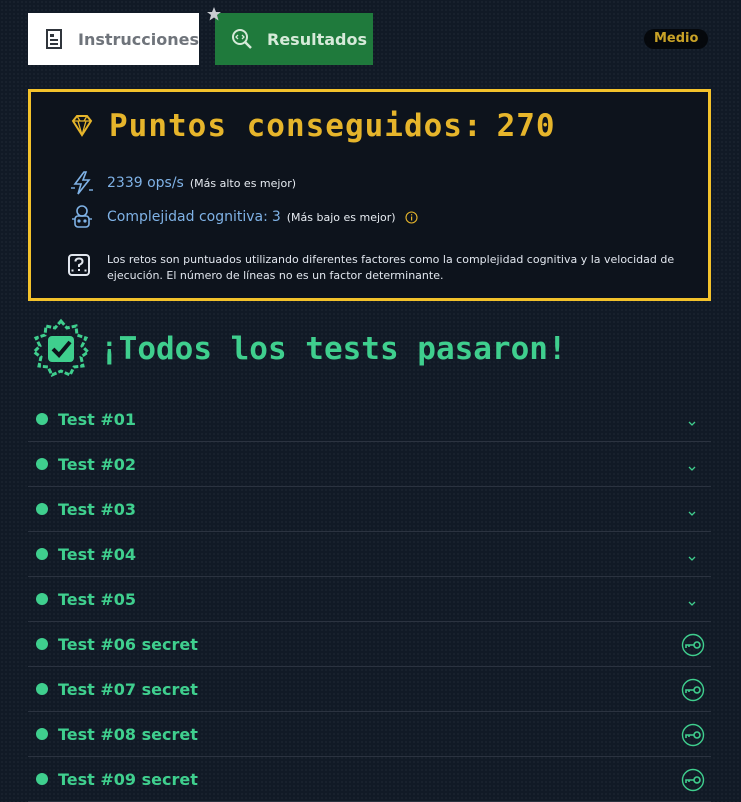  Describe the element at coordinates (369, 734) in the screenshot. I see `test-row-08-secret: Test #08 secret` at that location.